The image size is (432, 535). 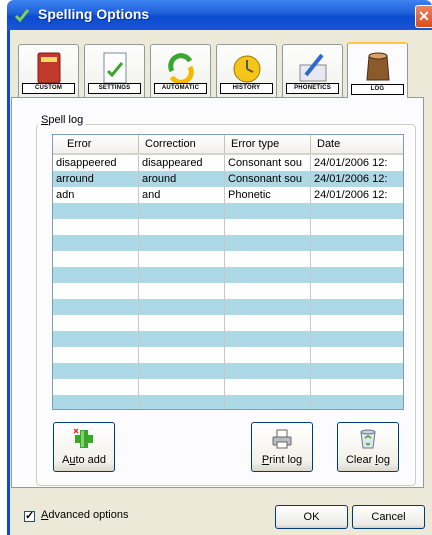 I want to click on table-cell: disappeared, so click(x=182, y=163).